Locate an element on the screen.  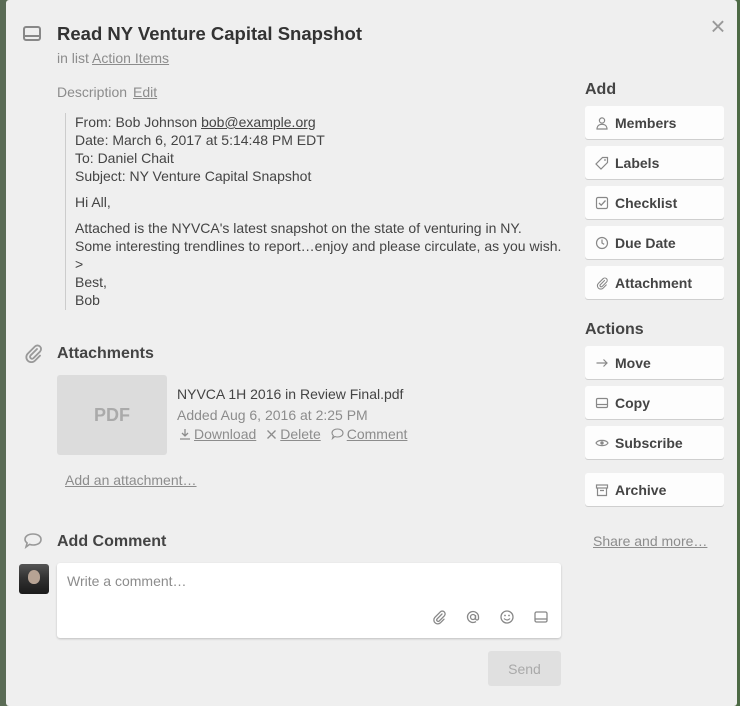
email-quote-marker: > is located at coordinates (79, 264).